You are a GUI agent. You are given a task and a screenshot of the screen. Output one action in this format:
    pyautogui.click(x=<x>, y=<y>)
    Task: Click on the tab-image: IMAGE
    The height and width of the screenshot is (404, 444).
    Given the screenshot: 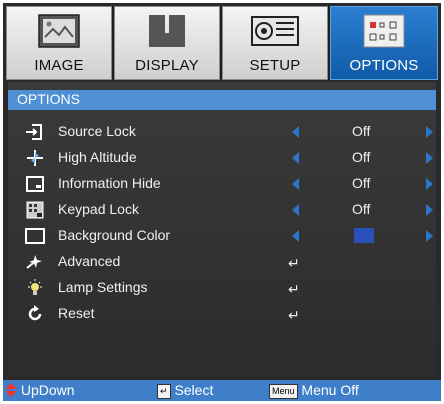 What is the action you would take?
    pyautogui.click(x=59, y=43)
    